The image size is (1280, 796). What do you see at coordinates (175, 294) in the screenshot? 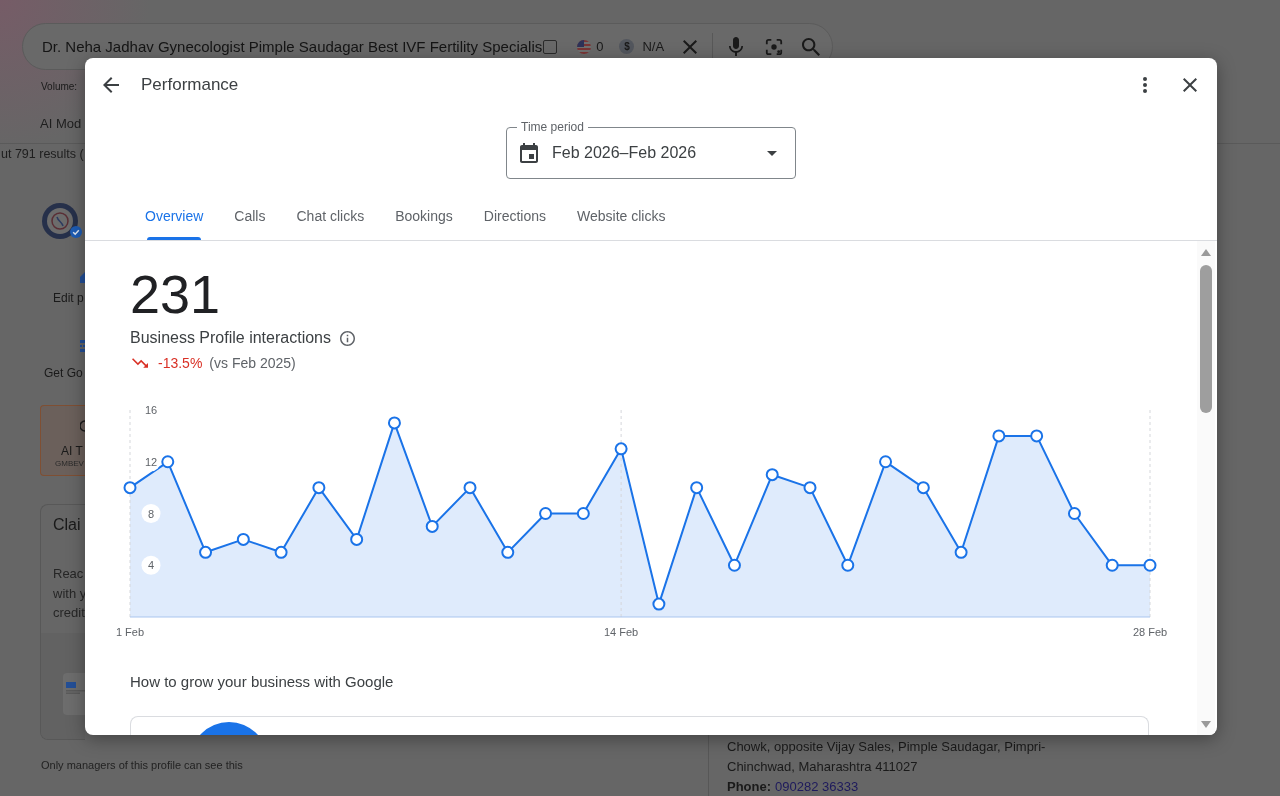
I see `metric-value: 231` at bounding box center [175, 294].